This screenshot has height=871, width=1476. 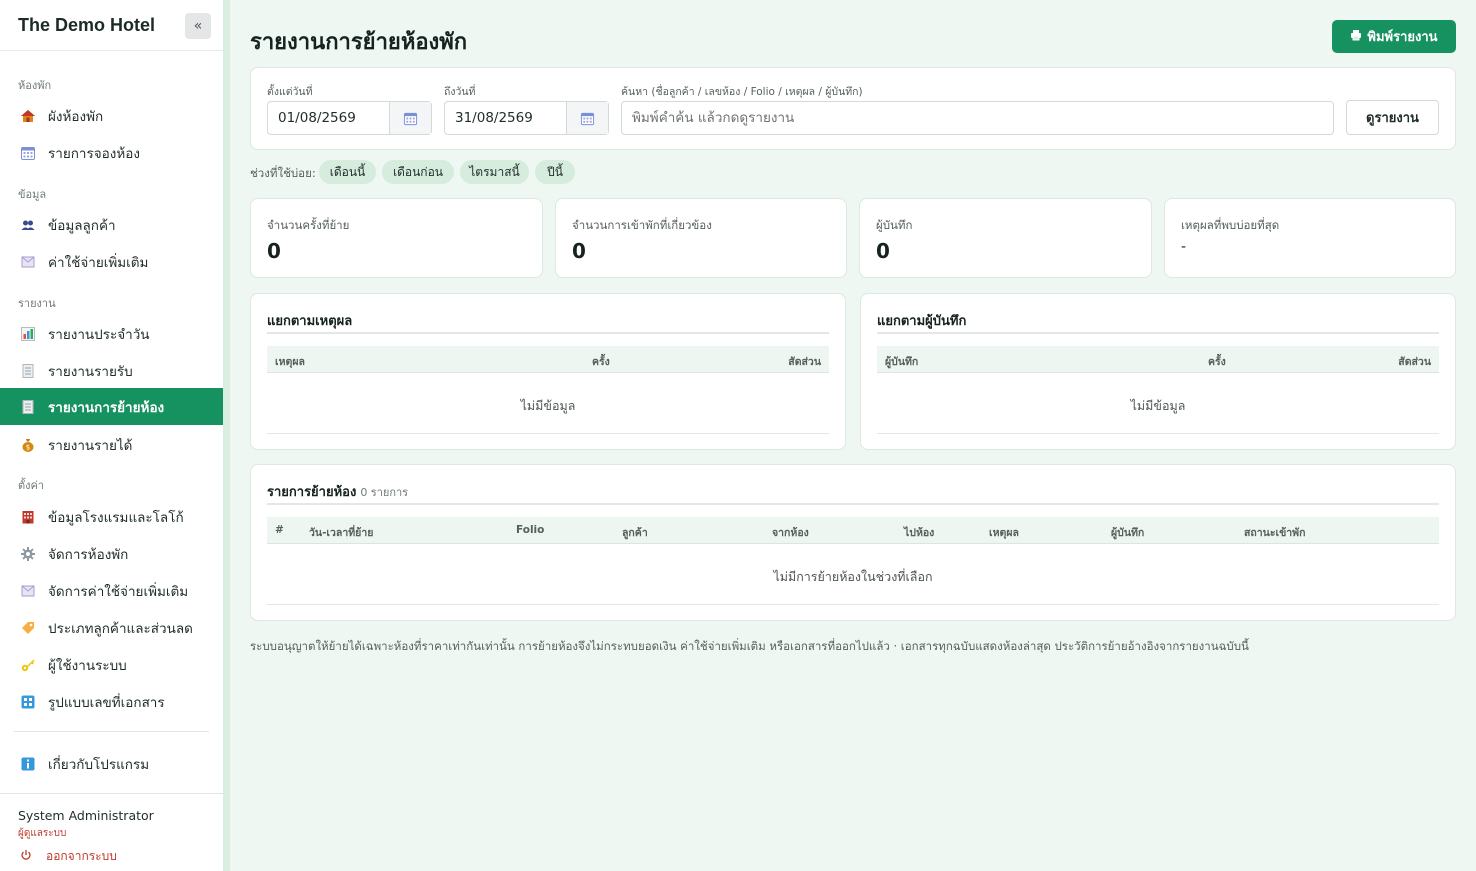 What do you see at coordinates (642, 225) in the screenshot?
I see `stat-label: จำนวนการเข้าพักที่เกี่ยวข้อง` at bounding box center [642, 225].